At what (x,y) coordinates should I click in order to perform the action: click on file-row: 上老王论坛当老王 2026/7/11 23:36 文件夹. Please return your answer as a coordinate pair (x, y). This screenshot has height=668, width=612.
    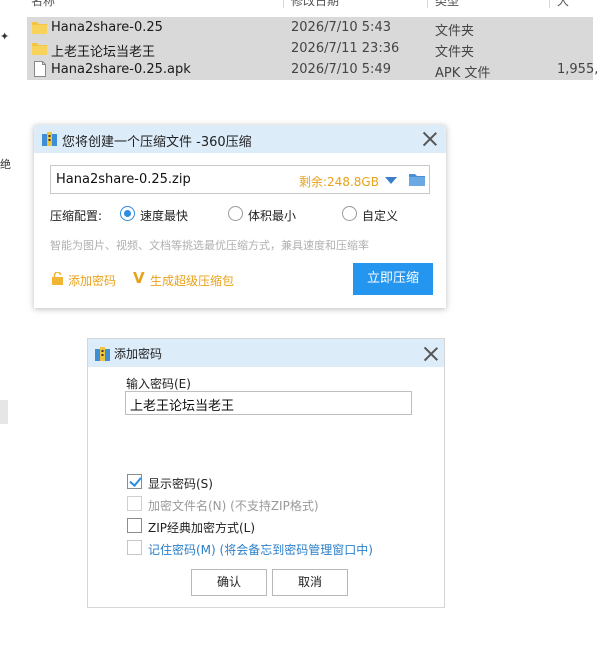
    Looking at the image, I should click on (310, 49).